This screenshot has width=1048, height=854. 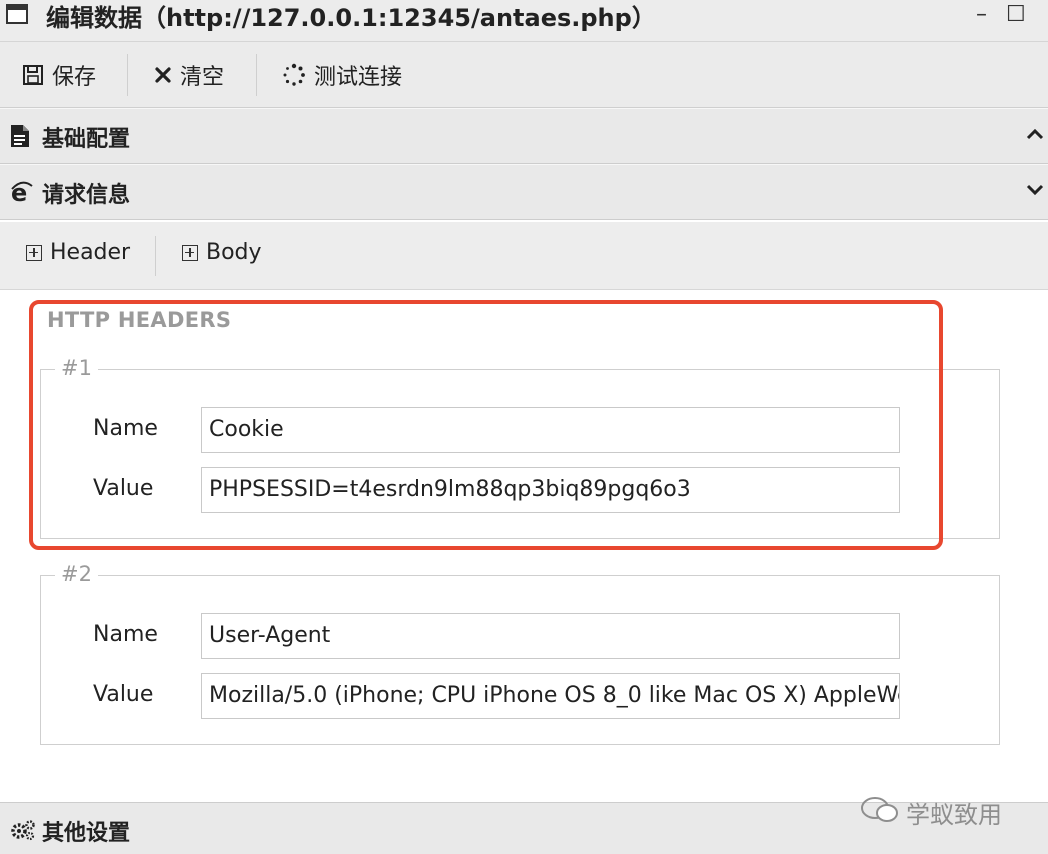 I want to click on chevron-up-icon, so click(x=1035, y=135).